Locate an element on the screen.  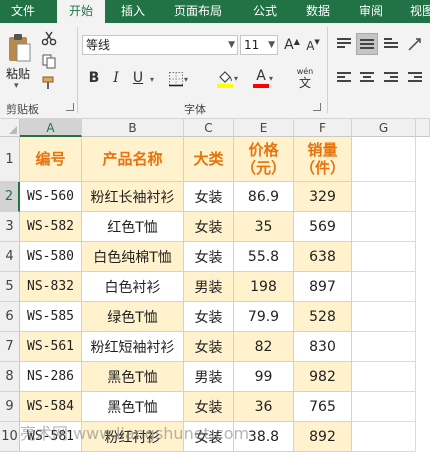
cell-code: WS-585 is located at coordinates (51, 317).